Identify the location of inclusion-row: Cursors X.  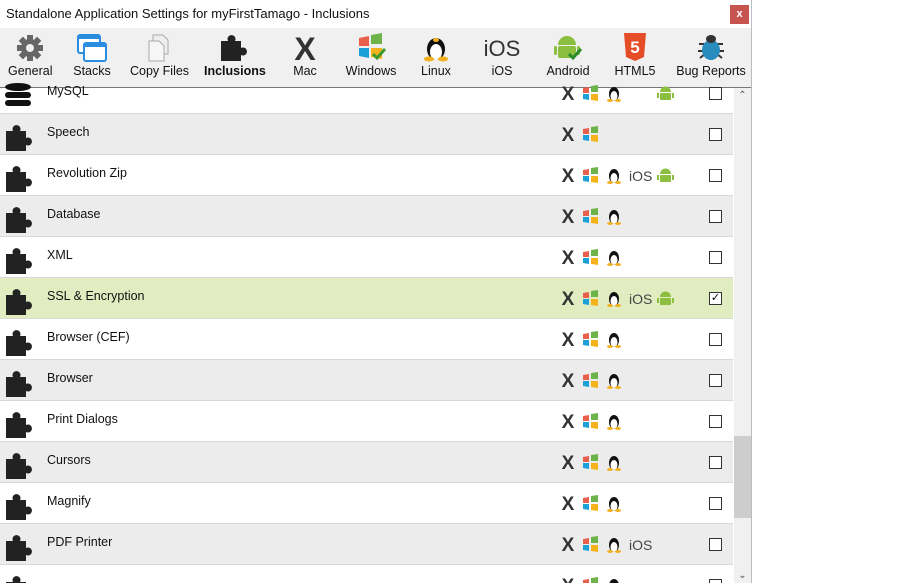
(366, 462).